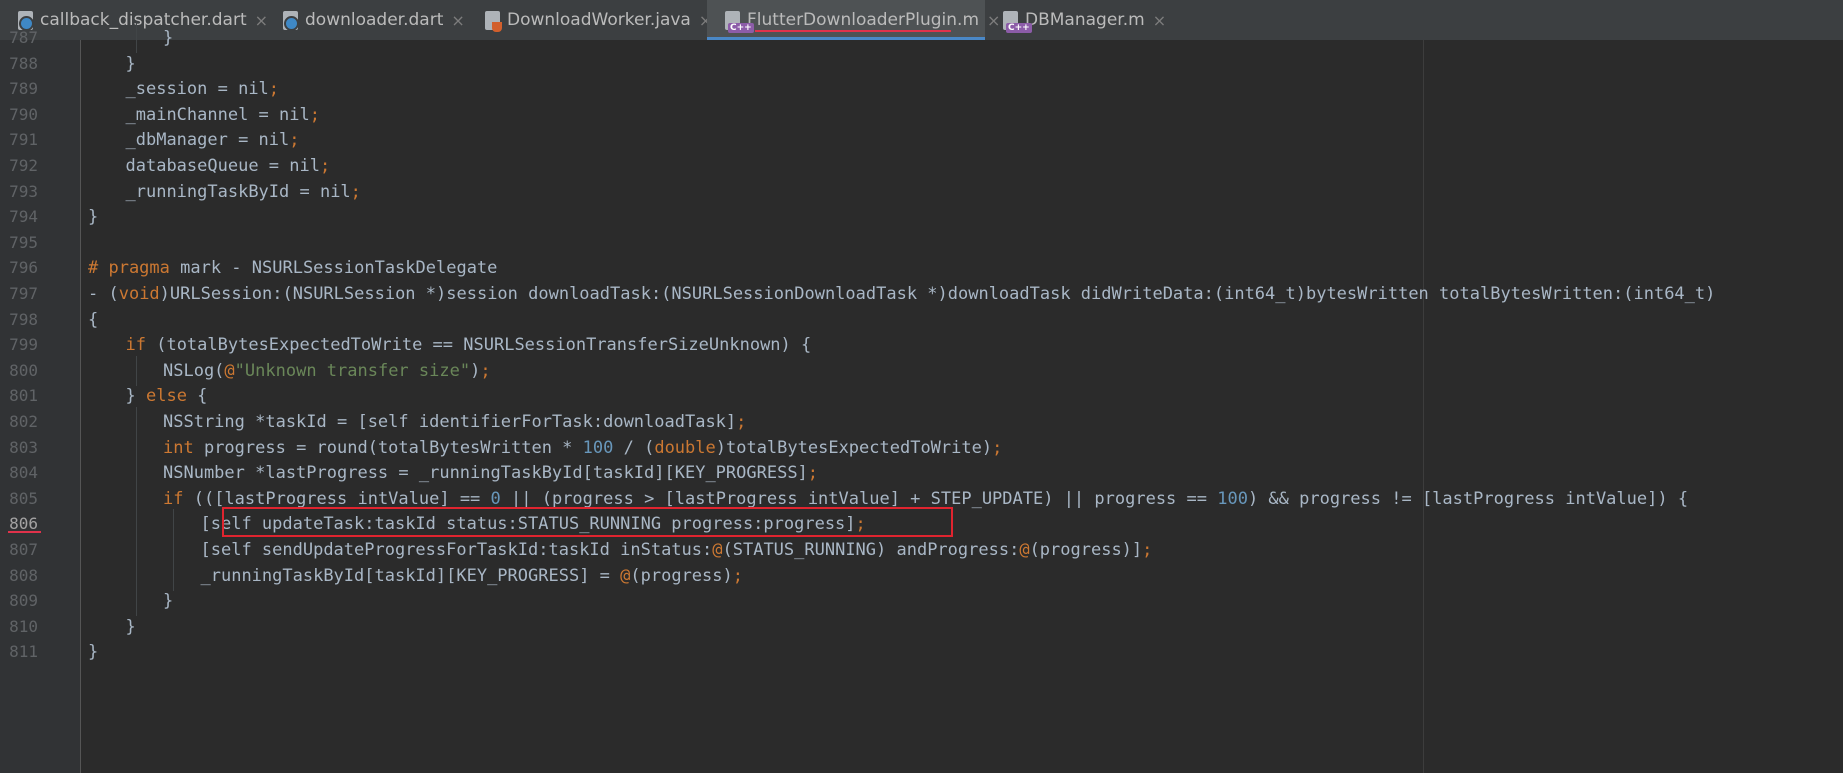 Image resolution: width=1843 pixels, height=773 pixels. What do you see at coordinates (194, 370) in the screenshot?
I see `code-token: NSLog(` at bounding box center [194, 370].